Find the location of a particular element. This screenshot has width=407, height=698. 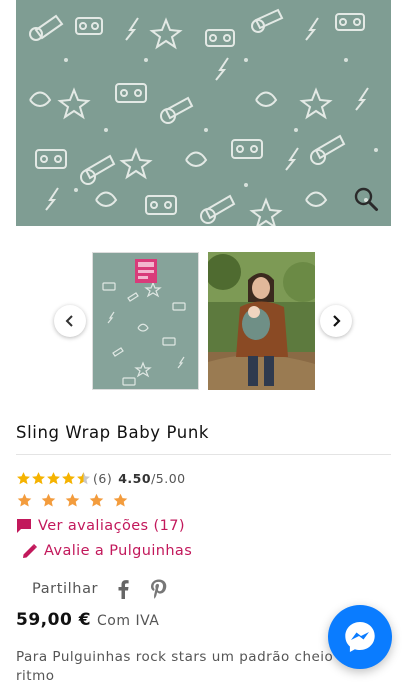

carousel-next-button is located at coordinates (336, 321).